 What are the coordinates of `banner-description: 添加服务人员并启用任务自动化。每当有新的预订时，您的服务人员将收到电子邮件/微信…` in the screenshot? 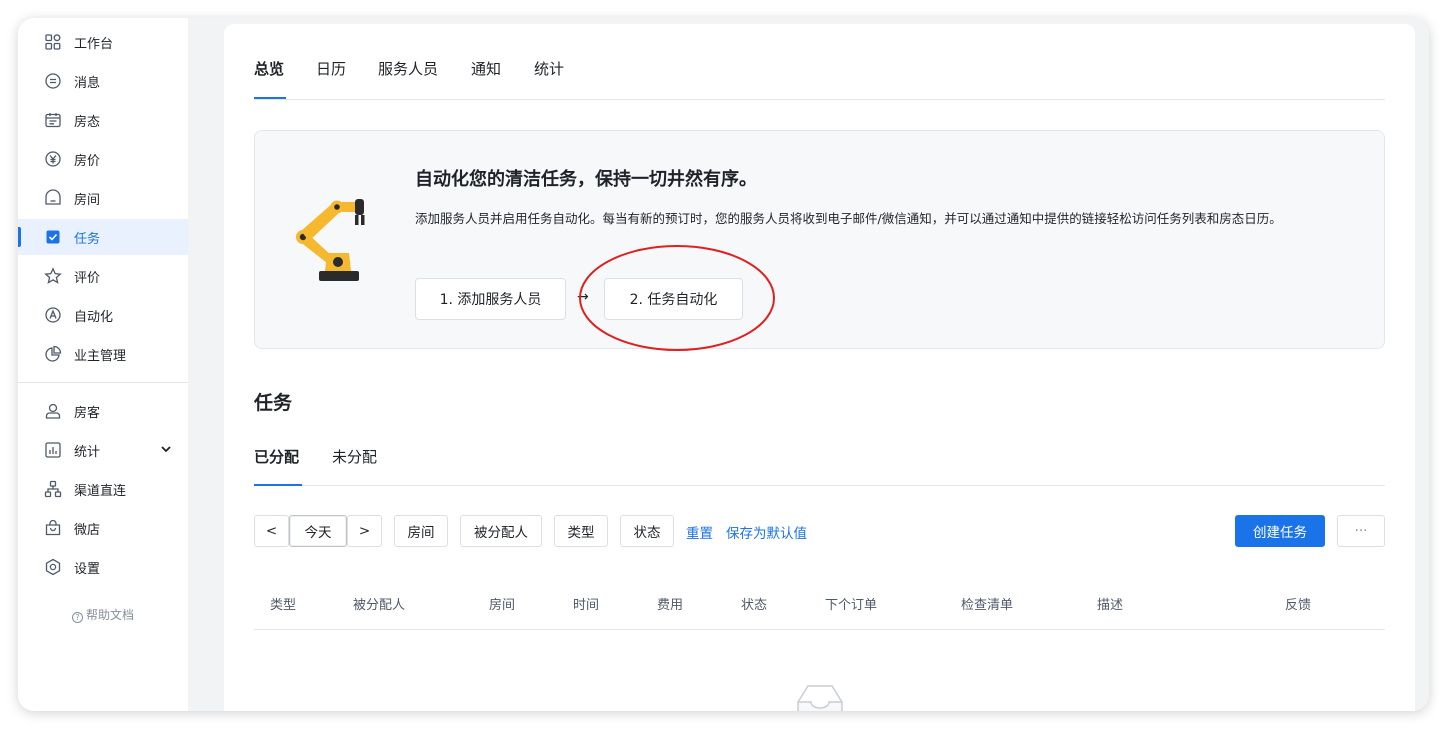 It's located at (848, 218).